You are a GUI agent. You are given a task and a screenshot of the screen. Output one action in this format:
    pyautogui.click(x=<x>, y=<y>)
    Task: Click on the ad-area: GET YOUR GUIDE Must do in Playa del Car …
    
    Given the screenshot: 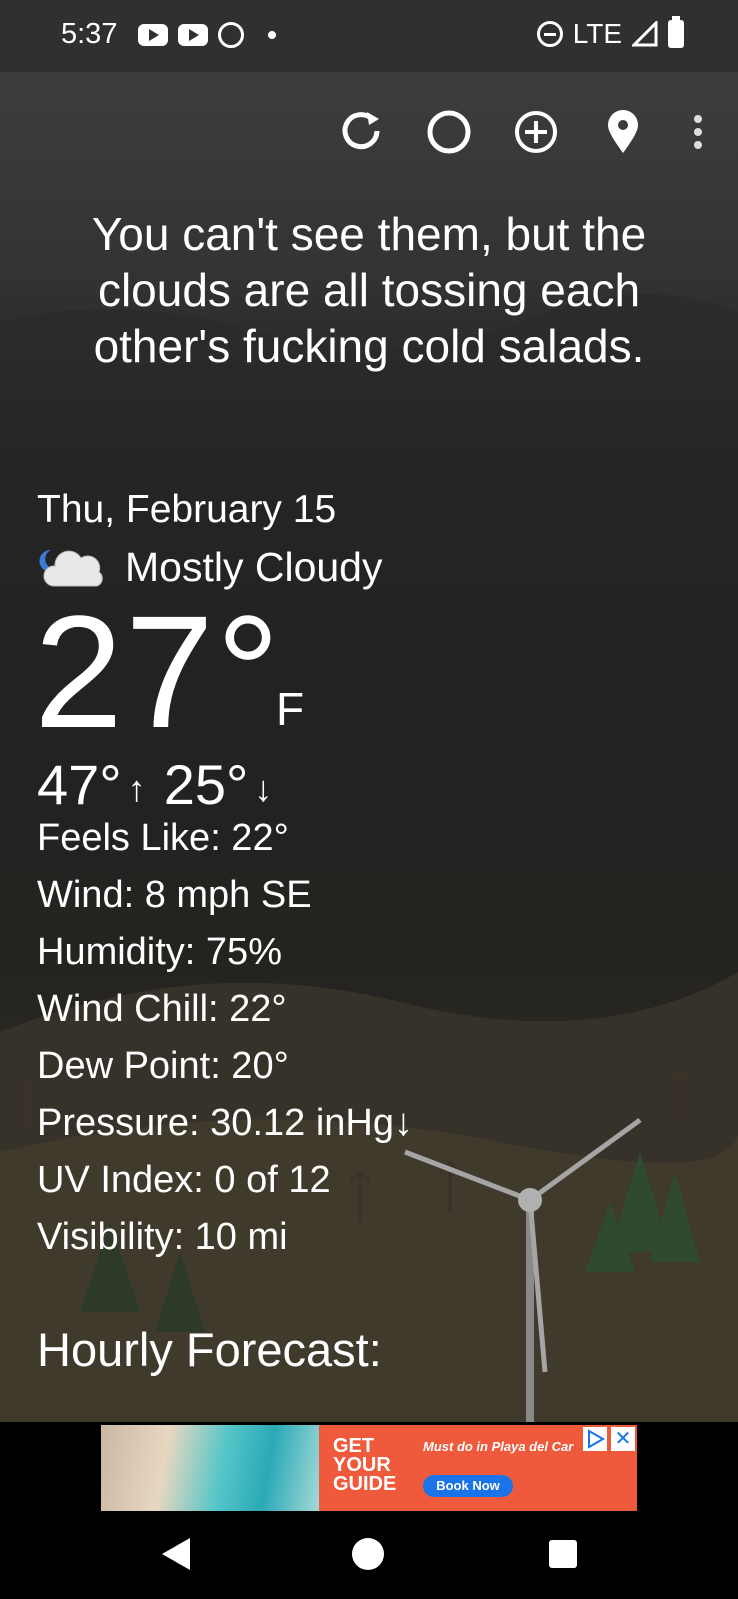 What is the action you would take?
    pyautogui.click(x=369, y=1467)
    